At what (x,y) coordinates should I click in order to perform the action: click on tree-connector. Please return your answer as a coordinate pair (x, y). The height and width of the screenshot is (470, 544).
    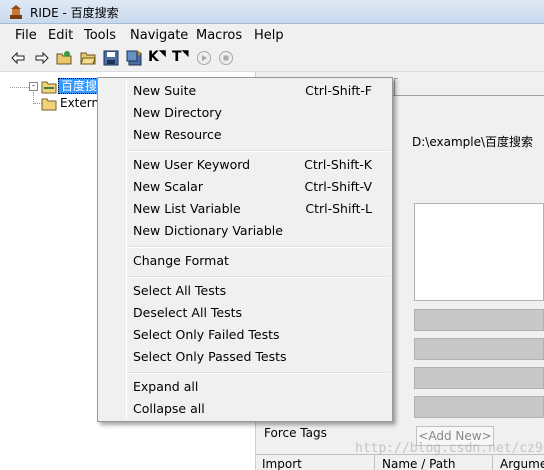
    Looking at the image, I should click on (19, 87).